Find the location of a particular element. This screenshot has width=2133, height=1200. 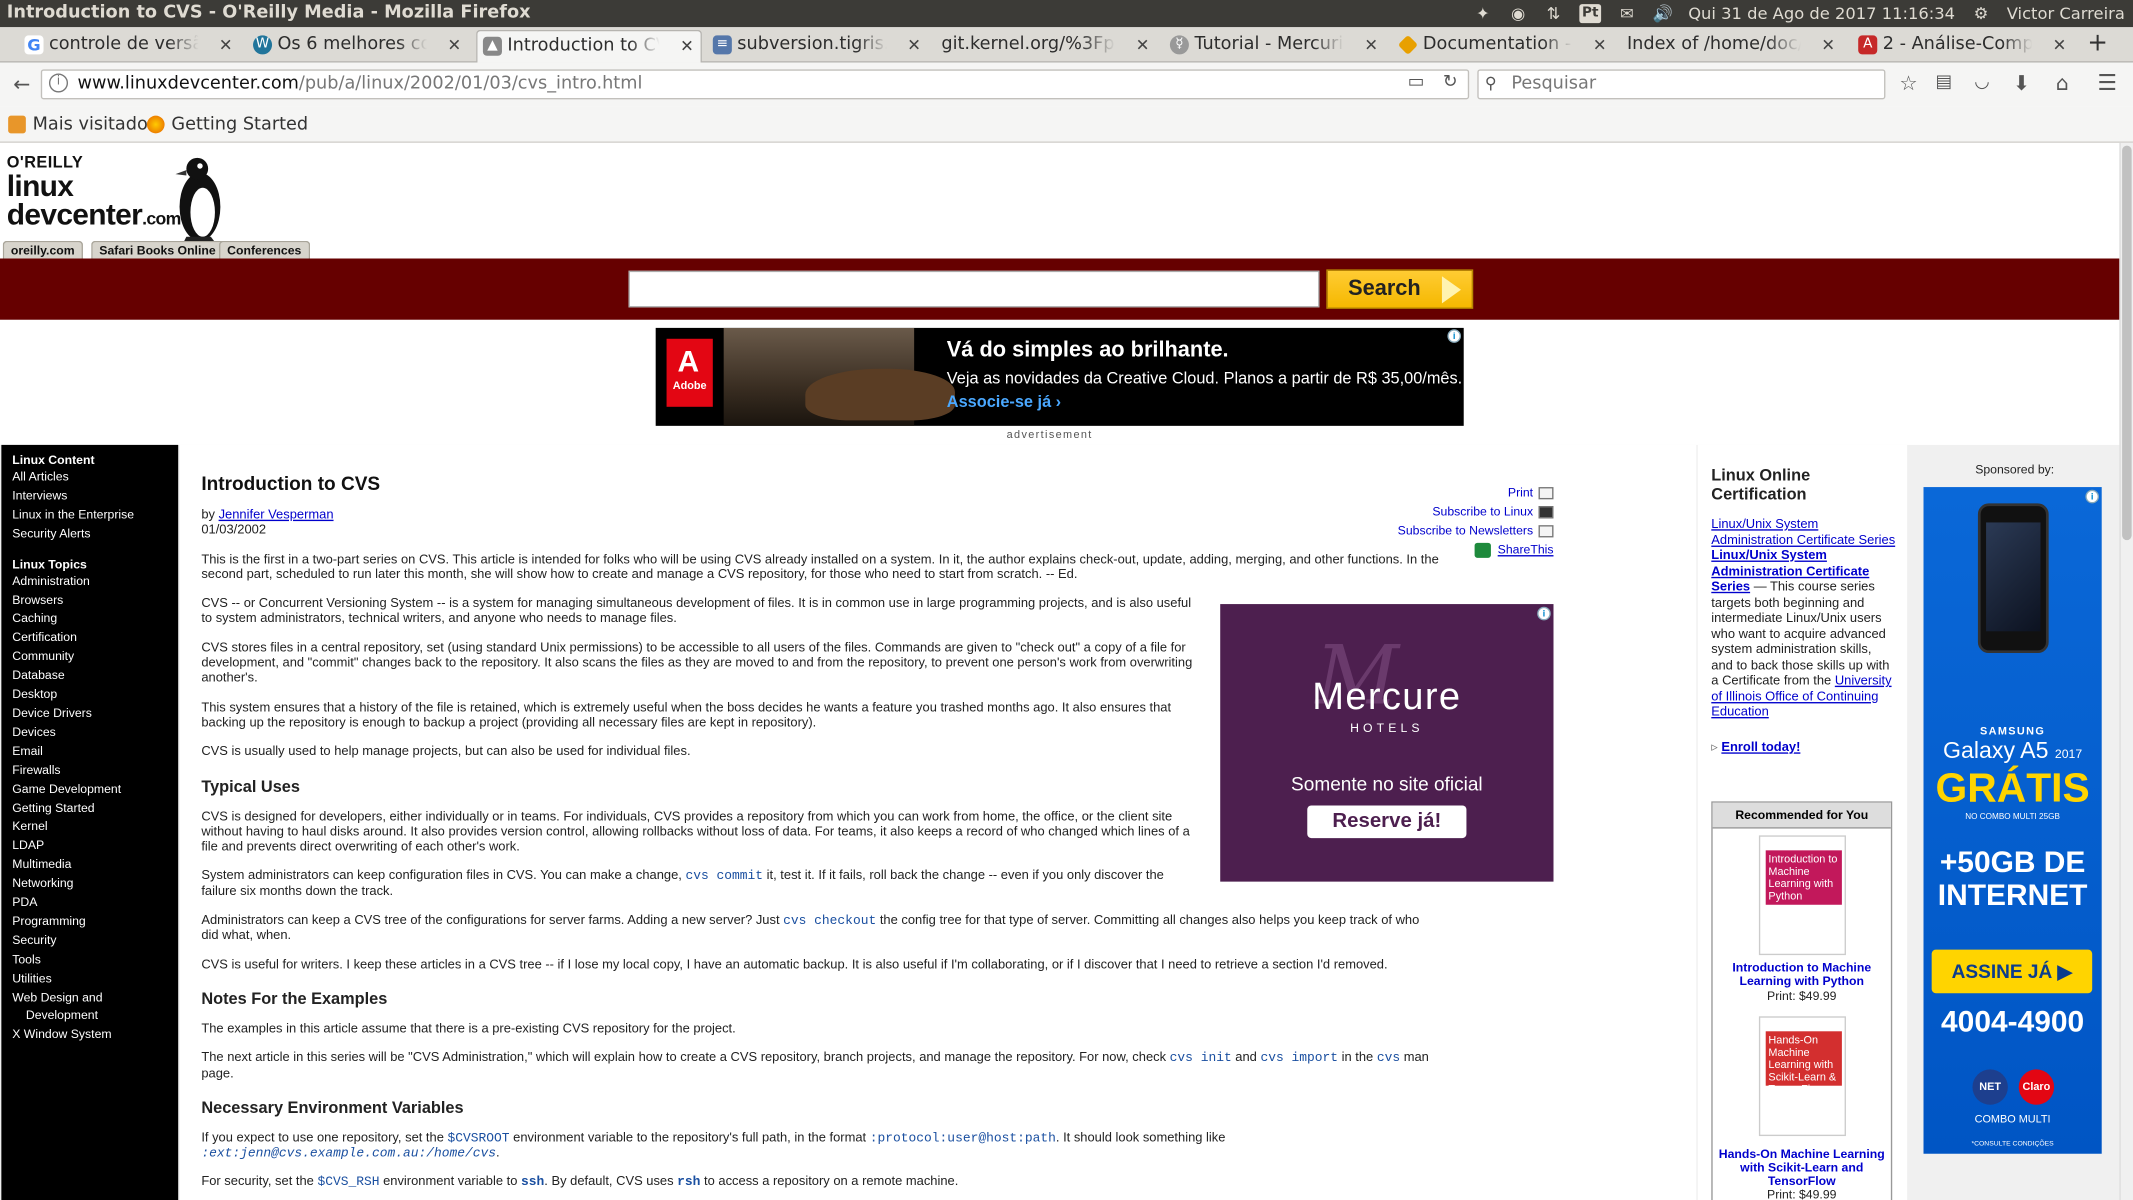

print-label: Print is located at coordinates (1520, 493).